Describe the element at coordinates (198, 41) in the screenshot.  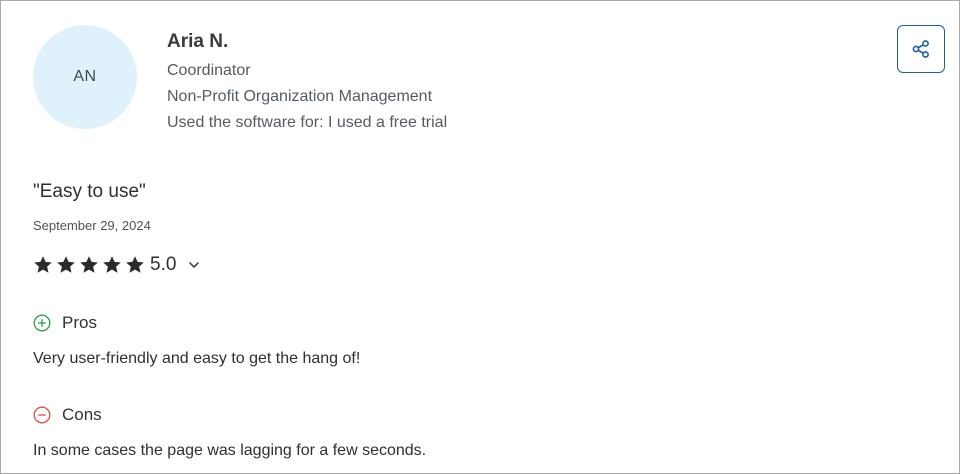
I see `reviewer-name: Aria N.` at that location.